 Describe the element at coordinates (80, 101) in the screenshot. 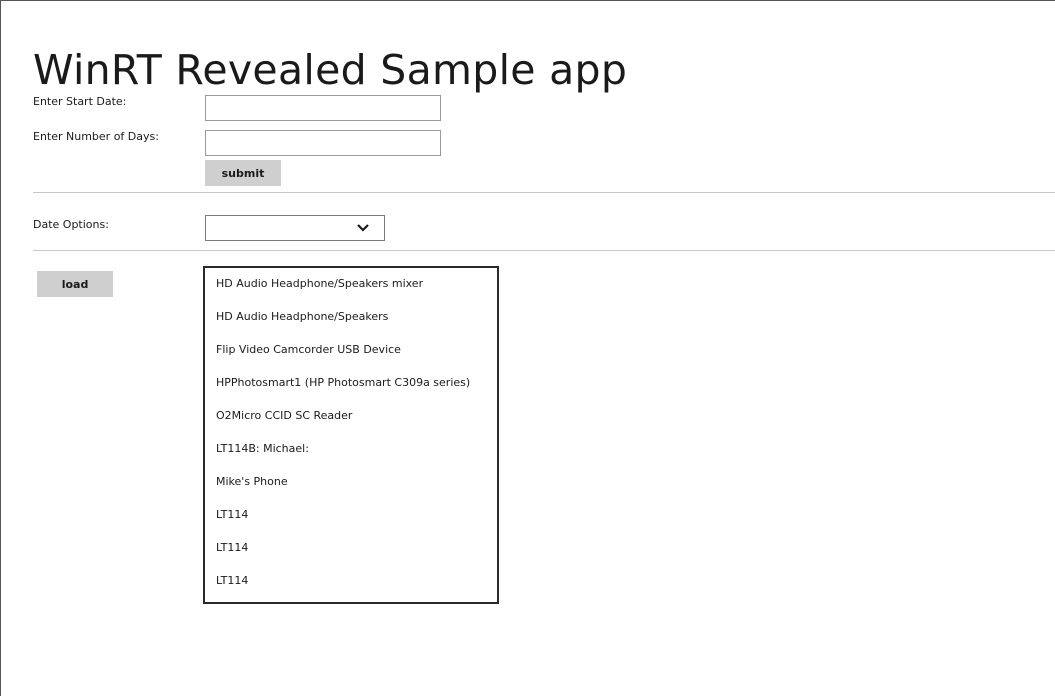

I see `start-date-label: Enter Start Date:` at that location.